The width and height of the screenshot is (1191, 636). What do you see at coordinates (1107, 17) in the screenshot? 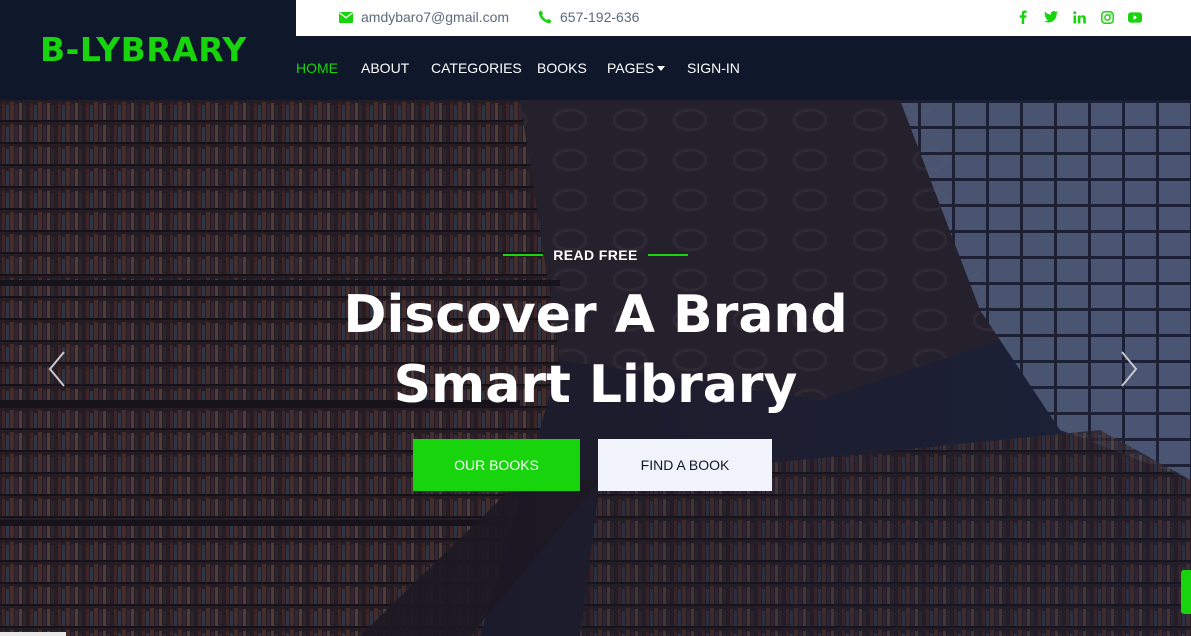
I see `instagram-icon` at bounding box center [1107, 17].